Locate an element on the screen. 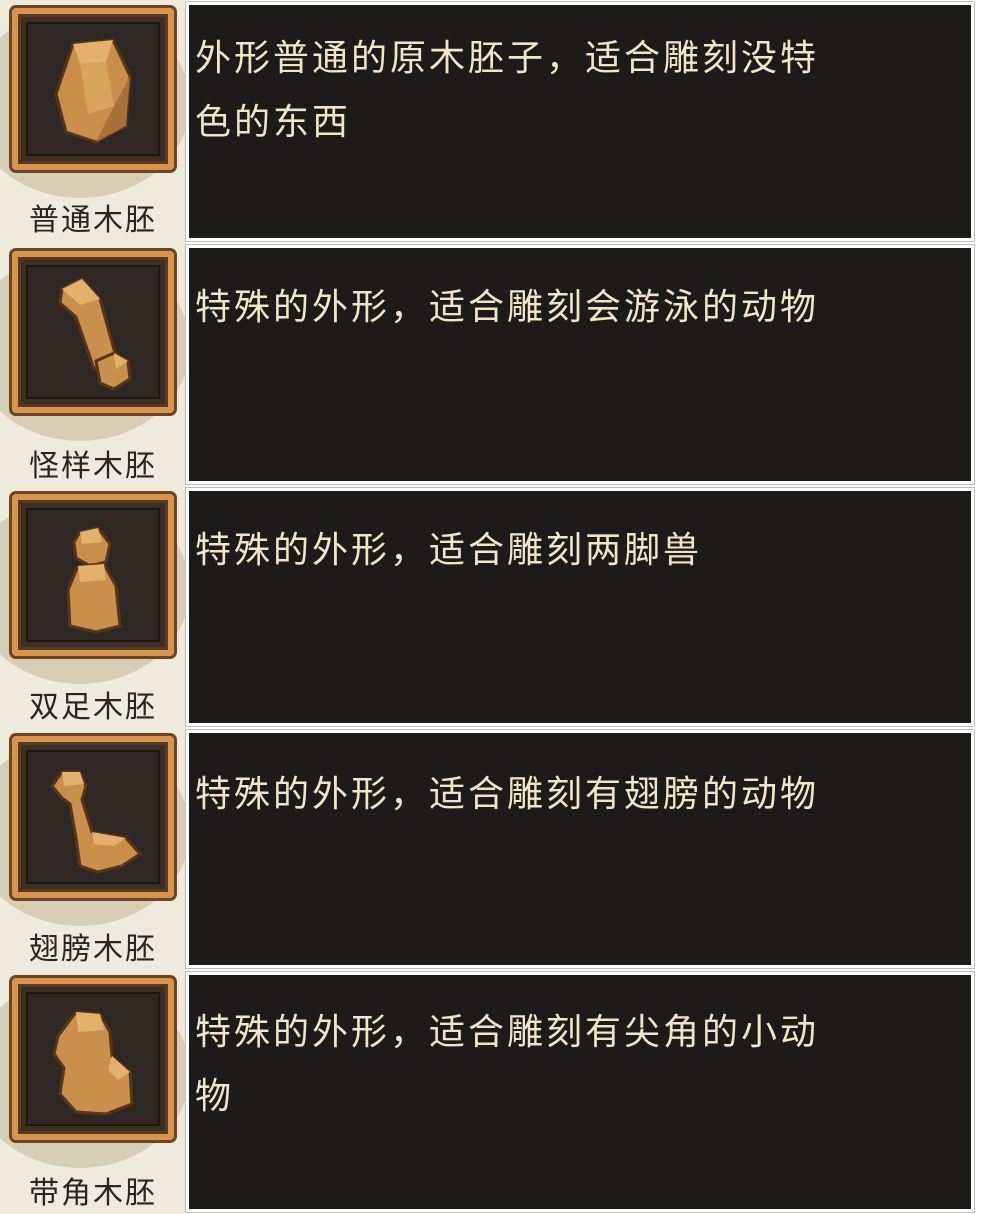  item-icon-cell: 怪样木胚 is located at coordinates (93, 364).